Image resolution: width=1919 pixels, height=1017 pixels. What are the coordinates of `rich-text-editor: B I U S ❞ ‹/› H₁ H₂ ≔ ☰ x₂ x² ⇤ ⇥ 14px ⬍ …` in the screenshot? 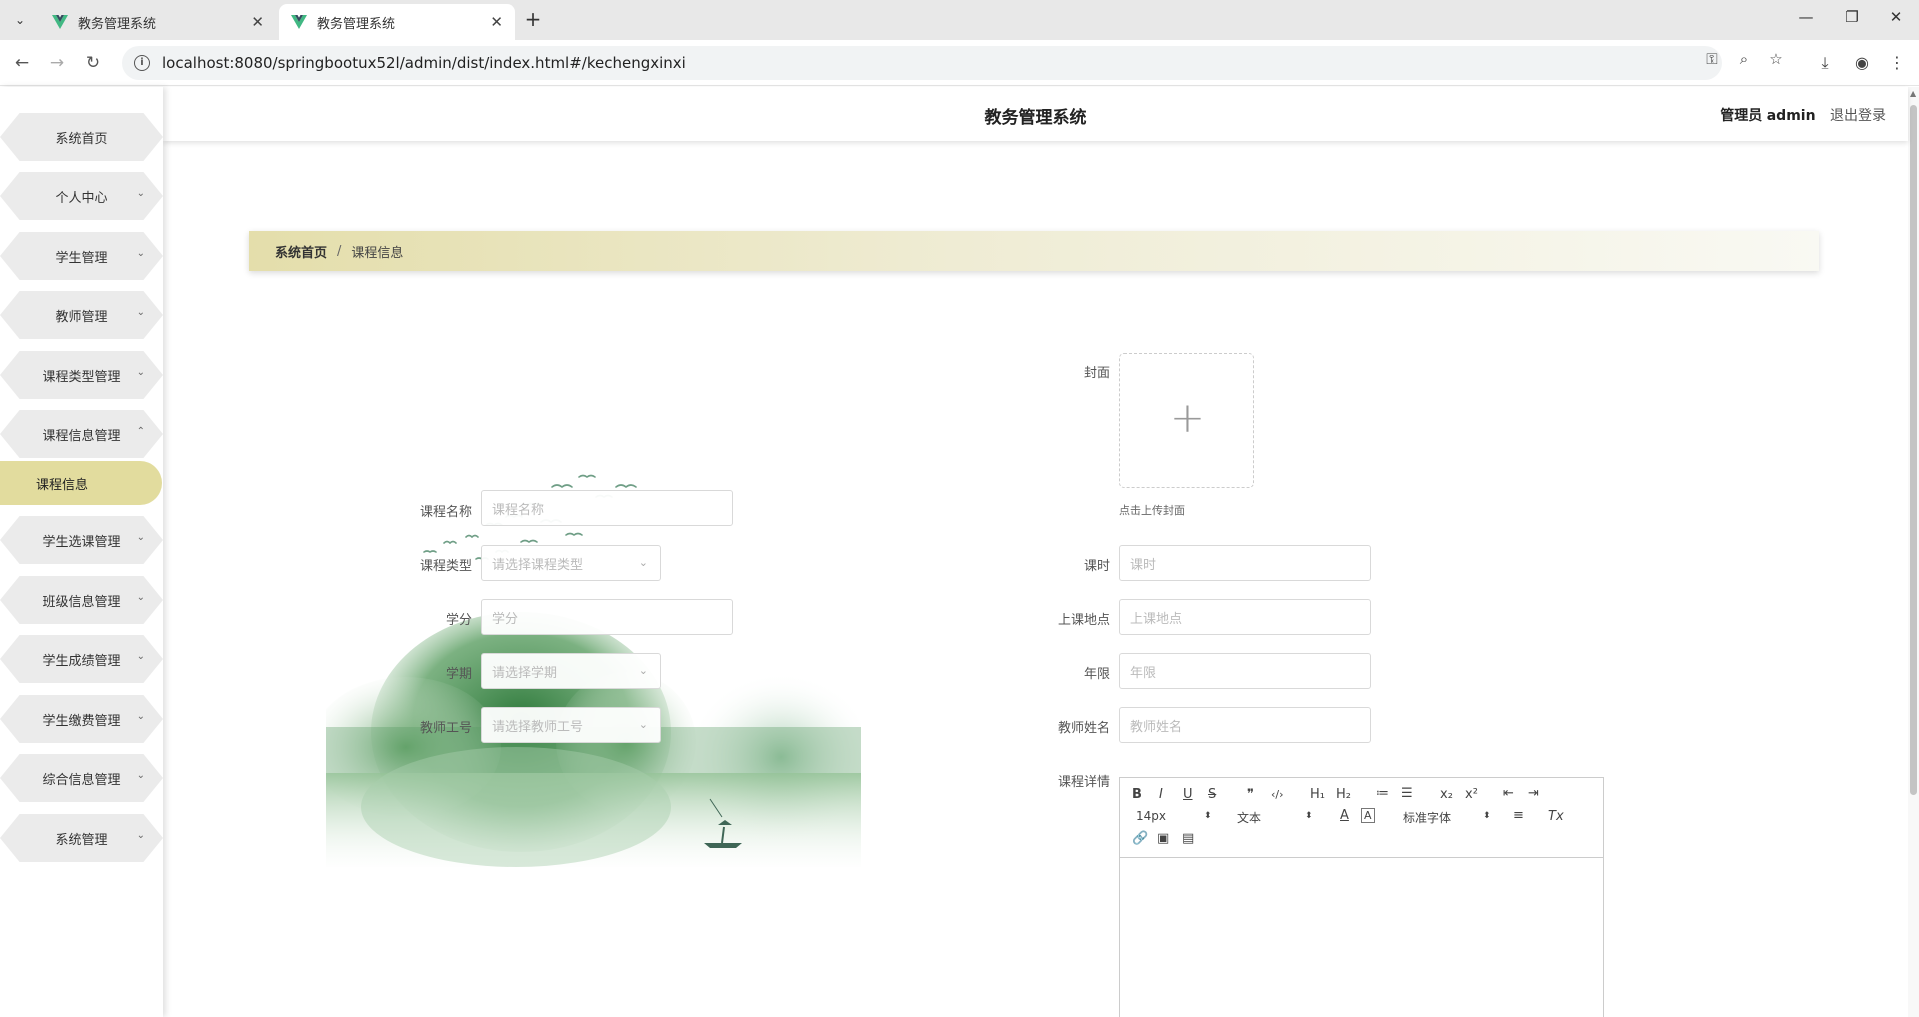 It's located at (1361, 897).